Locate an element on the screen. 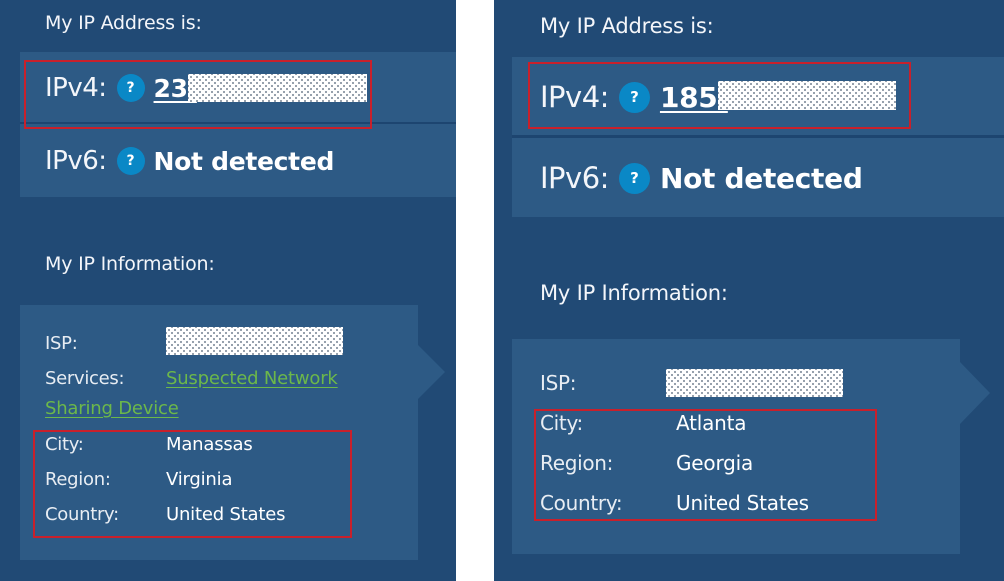  services-link-line2: Sharing Device is located at coordinates (112, 408).